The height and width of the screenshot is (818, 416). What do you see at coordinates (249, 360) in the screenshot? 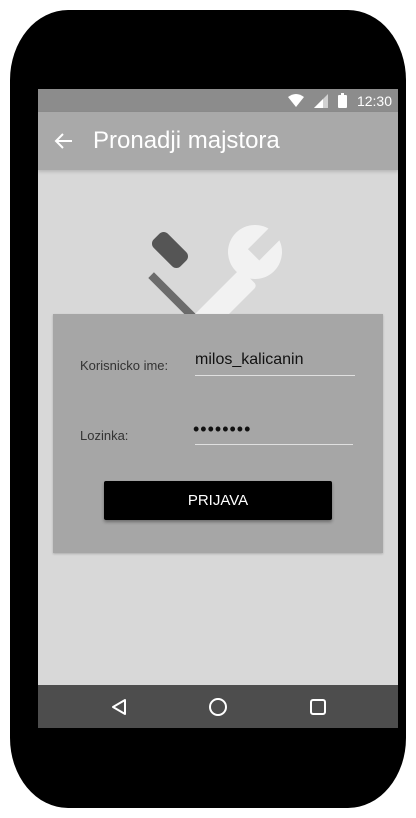
I see `username-field: milos_kalicanin` at bounding box center [249, 360].